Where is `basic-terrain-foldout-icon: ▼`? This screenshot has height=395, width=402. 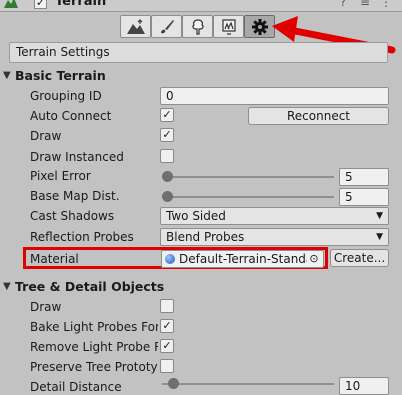 basic-terrain-foldout-icon: ▼ is located at coordinates (7, 75).